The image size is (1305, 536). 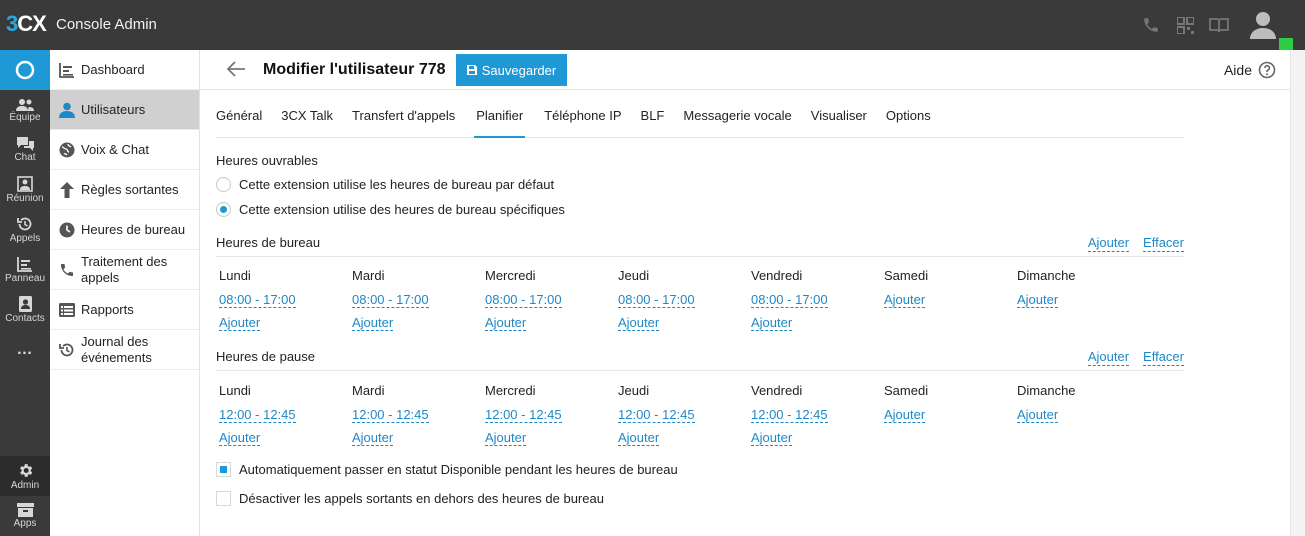 I want to click on office-day-mardi: Mardi 08:00 - 17:00 Ajouter, so click(x=417, y=301).